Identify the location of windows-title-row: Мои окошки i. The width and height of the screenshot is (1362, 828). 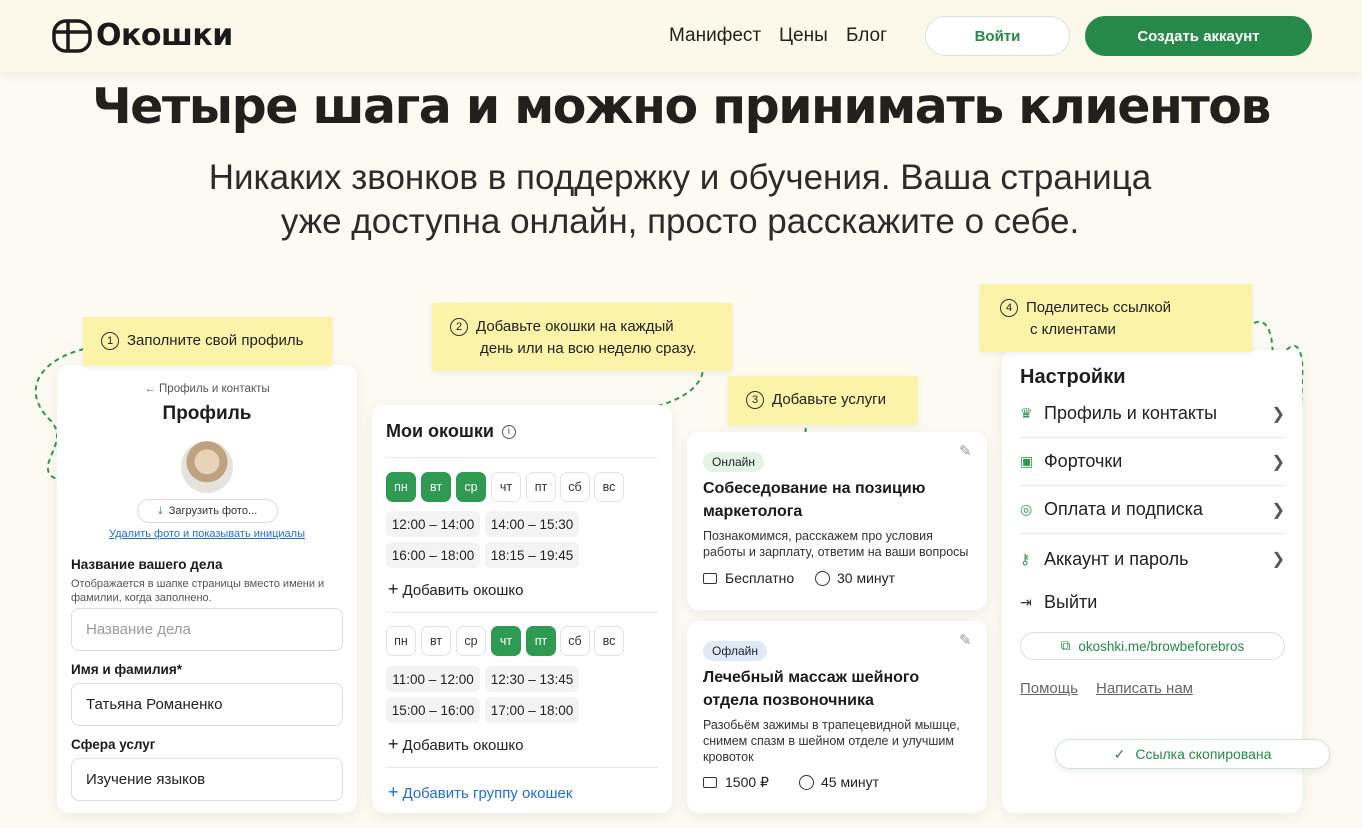
(451, 431).